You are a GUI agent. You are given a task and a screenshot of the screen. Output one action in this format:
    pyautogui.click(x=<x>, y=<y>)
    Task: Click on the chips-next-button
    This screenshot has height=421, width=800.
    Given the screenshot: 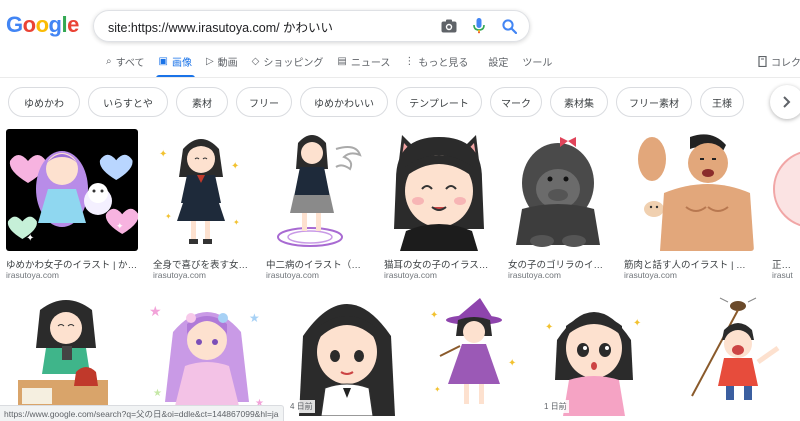 What is the action you would take?
    pyautogui.click(x=785, y=102)
    